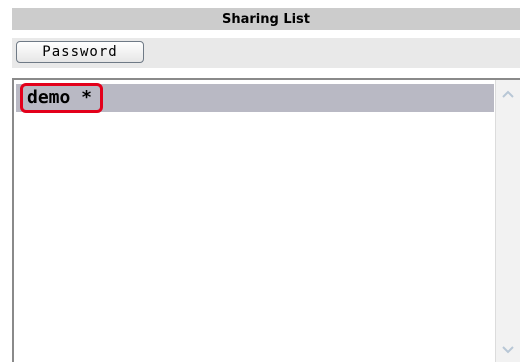 The width and height of the screenshot is (520, 362). I want to click on list-item: demo *, so click(255, 98).